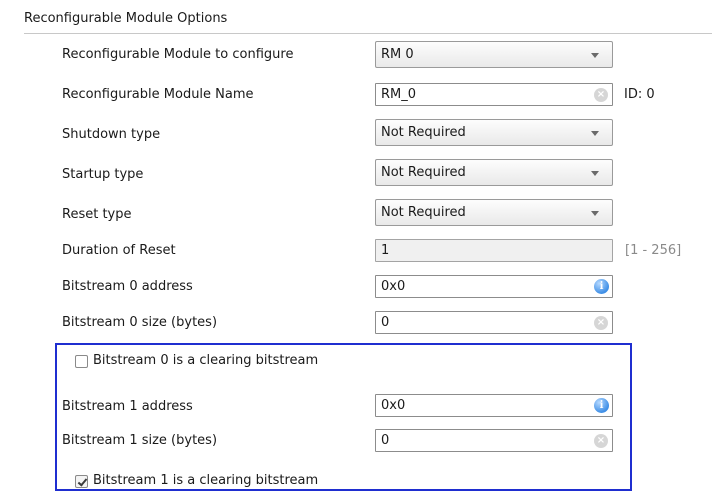 The height and width of the screenshot is (497, 712). Describe the element at coordinates (111, 134) in the screenshot. I see `shutdown-type-label: Shutdown type` at that location.